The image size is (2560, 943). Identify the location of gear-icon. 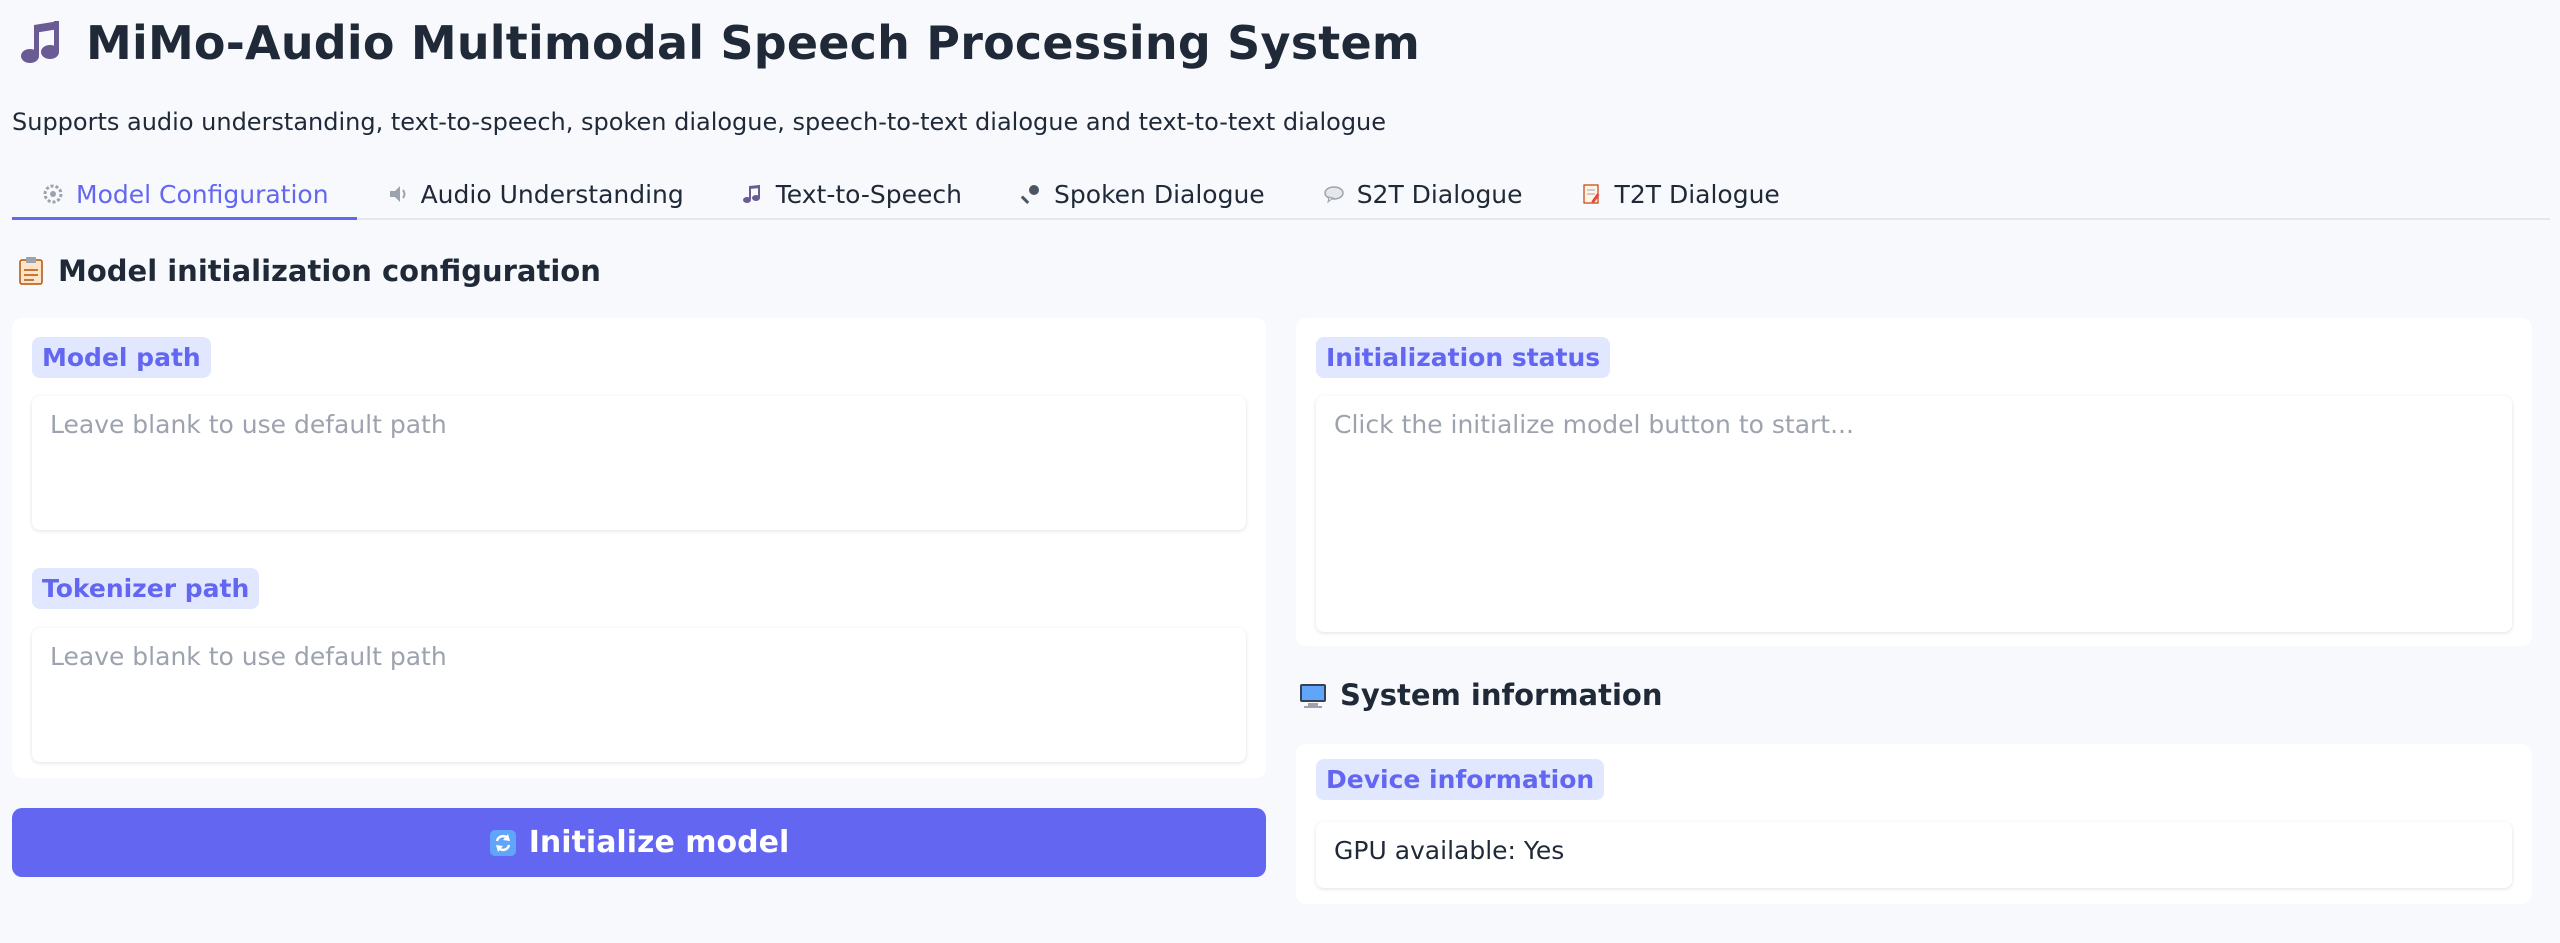
(53, 194).